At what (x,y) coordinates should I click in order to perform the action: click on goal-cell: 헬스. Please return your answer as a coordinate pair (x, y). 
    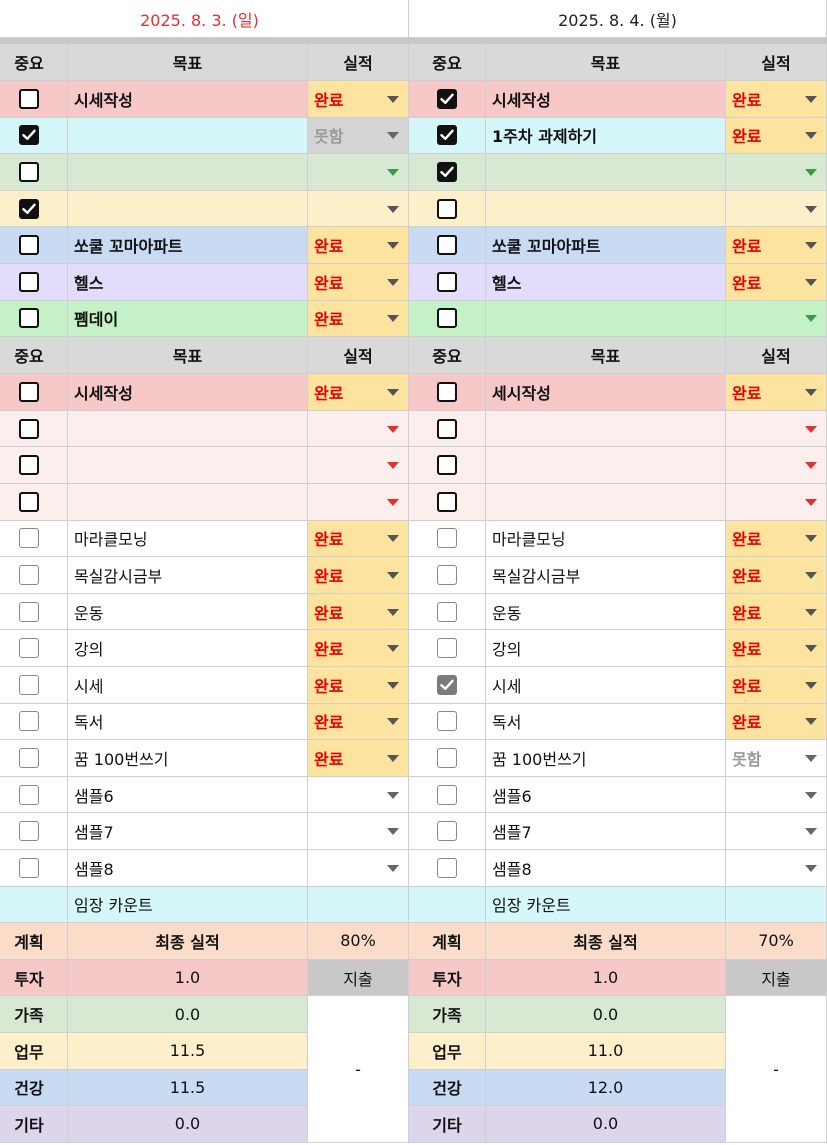
    Looking at the image, I should click on (188, 282).